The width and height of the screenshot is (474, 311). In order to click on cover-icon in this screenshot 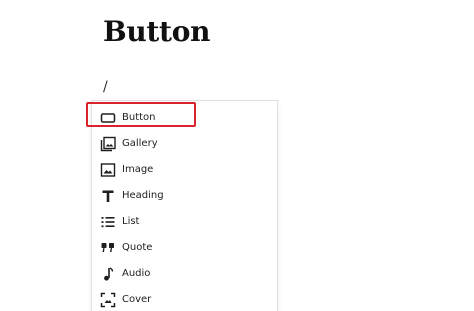, I will do `click(108, 300)`.